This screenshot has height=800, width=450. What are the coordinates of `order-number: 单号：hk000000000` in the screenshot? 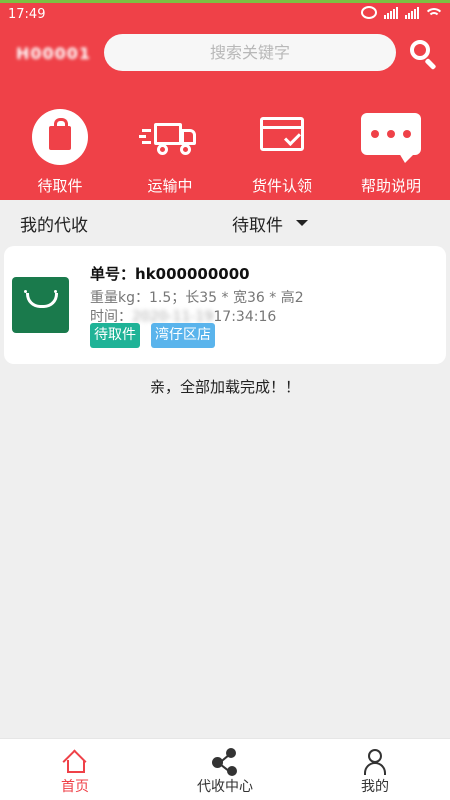 It's located at (170, 273).